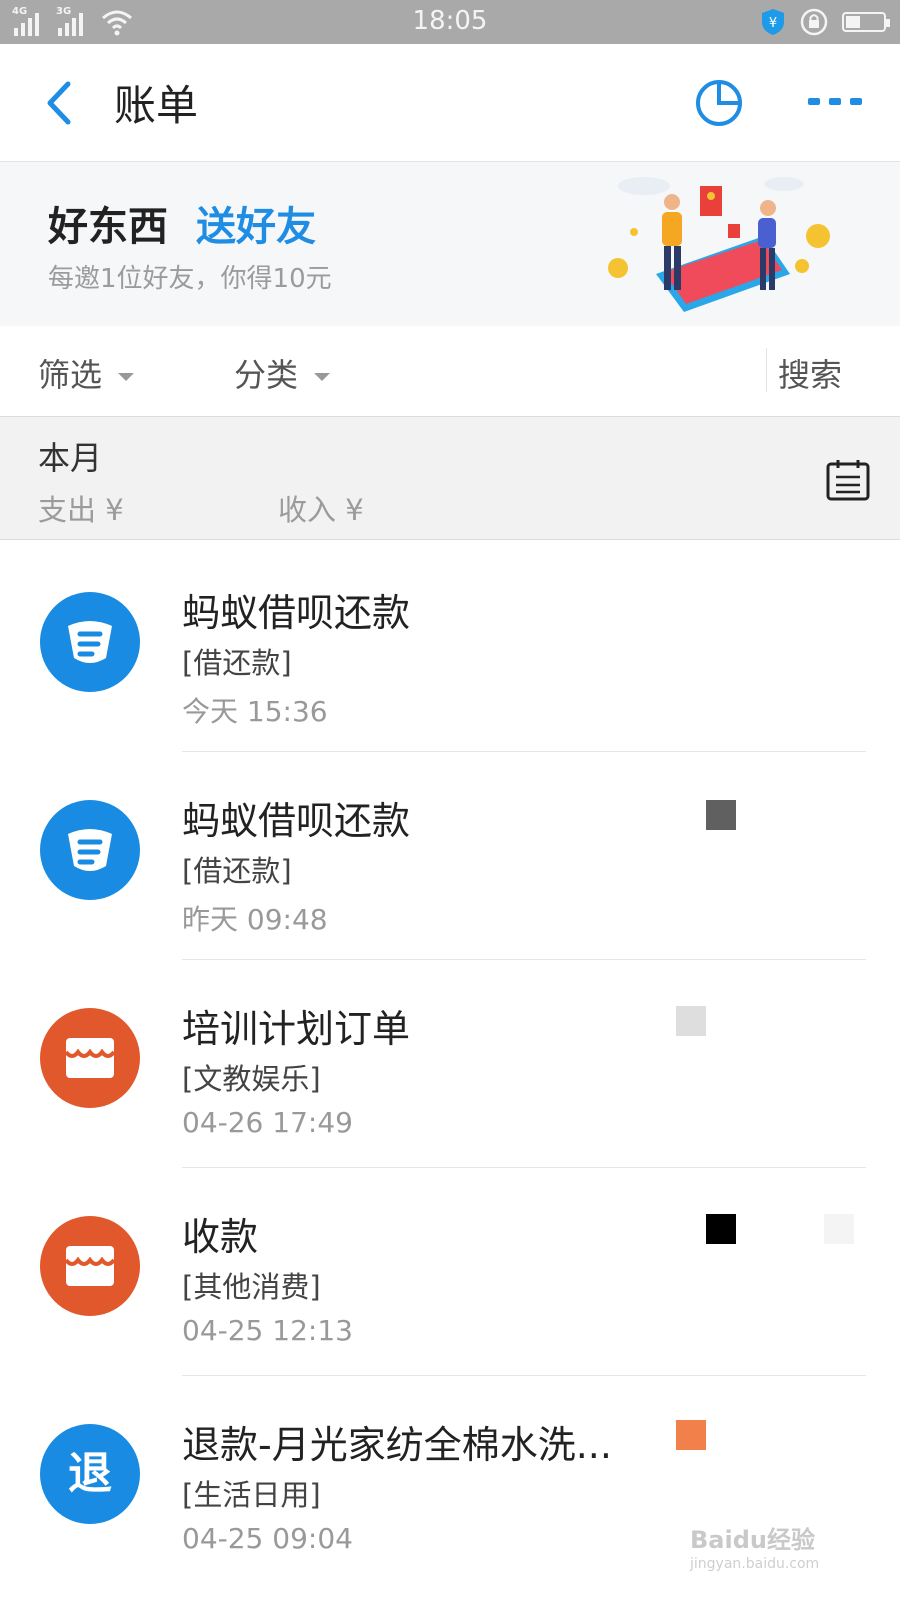 This screenshot has width=900, height=1600. Describe the element at coordinates (220, 1237) in the screenshot. I see `transaction-name: 收款` at that location.